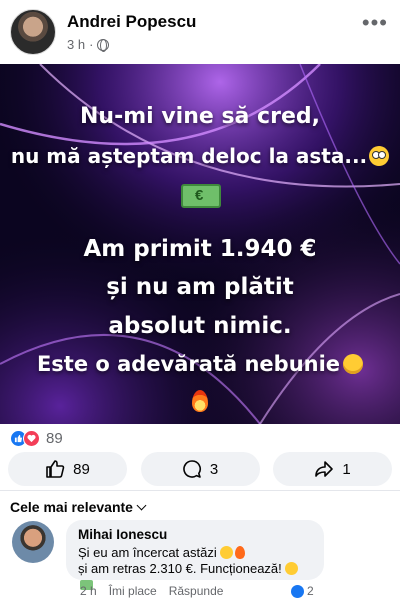 This screenshot has width=400, height=600. What do you see at coordinates (81, 469) in the screenshot?
I see `like-count: 89` at bounding box center [81, 469].